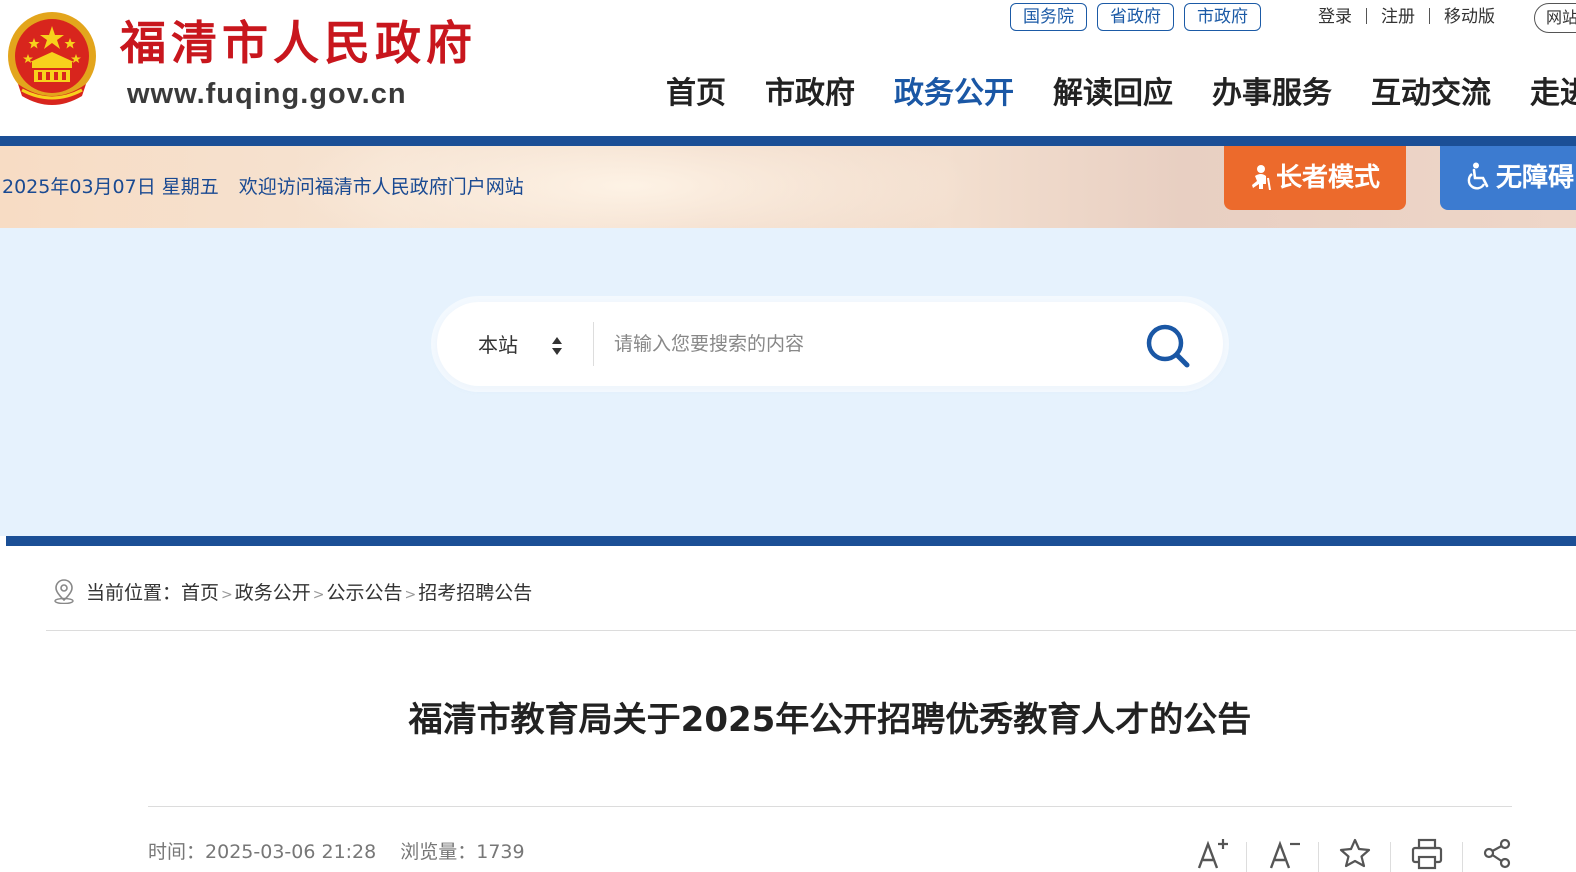 The image size is (1576, 872). I want to click on breadcrumb-recruitment: 招考招聘公告, so click(475, 593).